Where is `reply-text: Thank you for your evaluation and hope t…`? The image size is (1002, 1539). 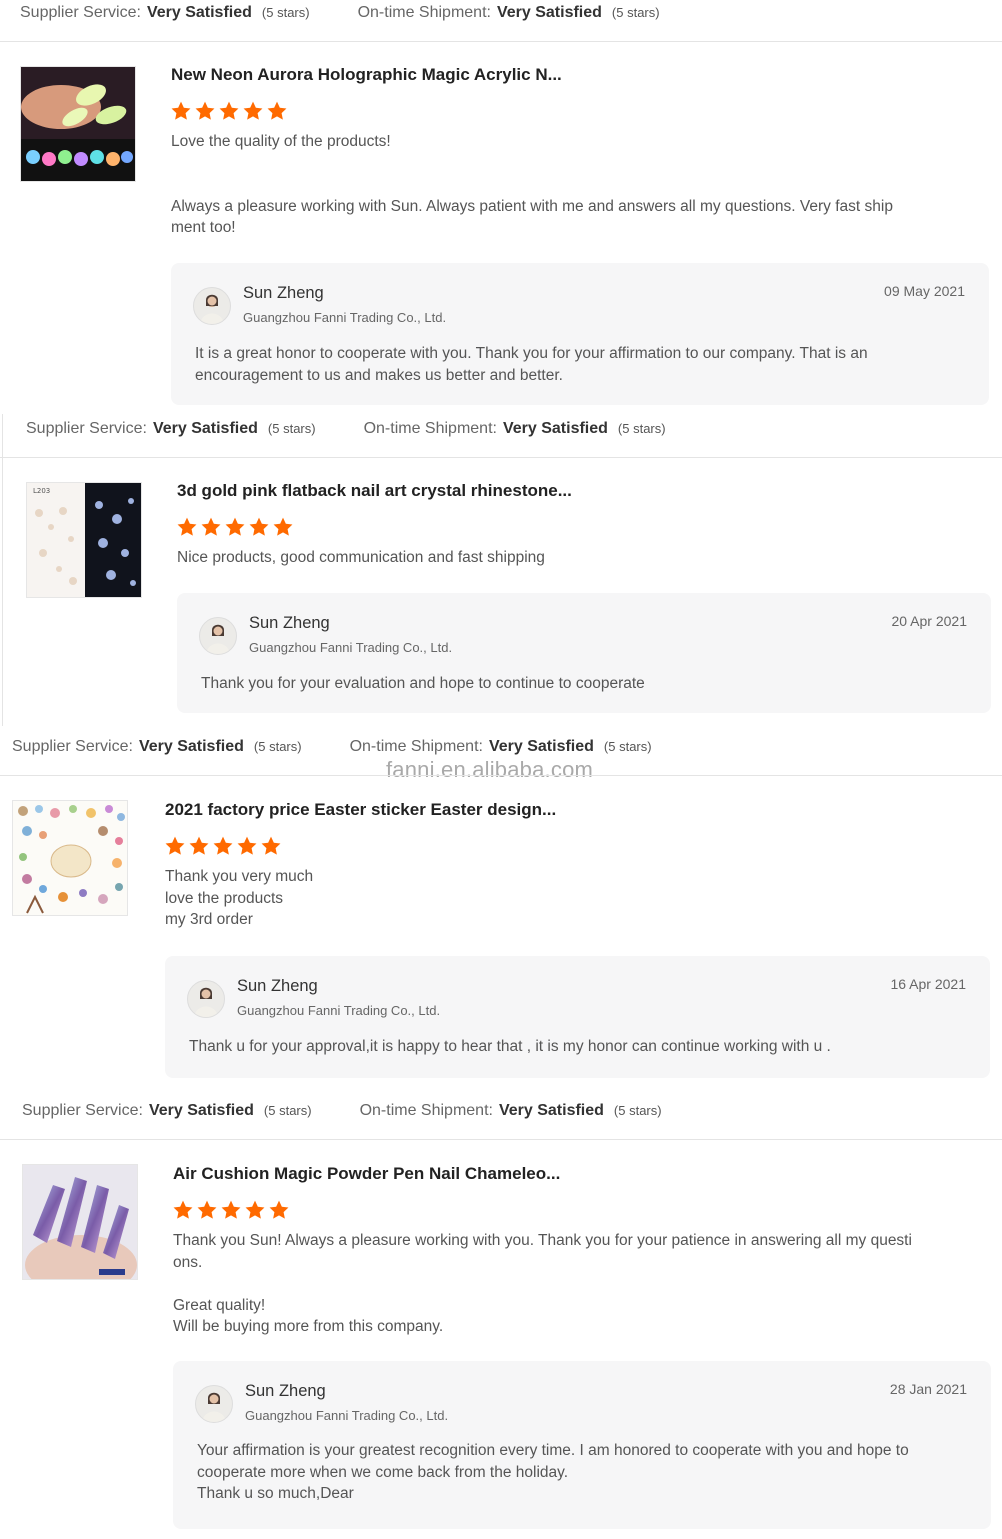 reply-text: Thank you for your evaluation and hope t… is located at coordinates (423, 683).